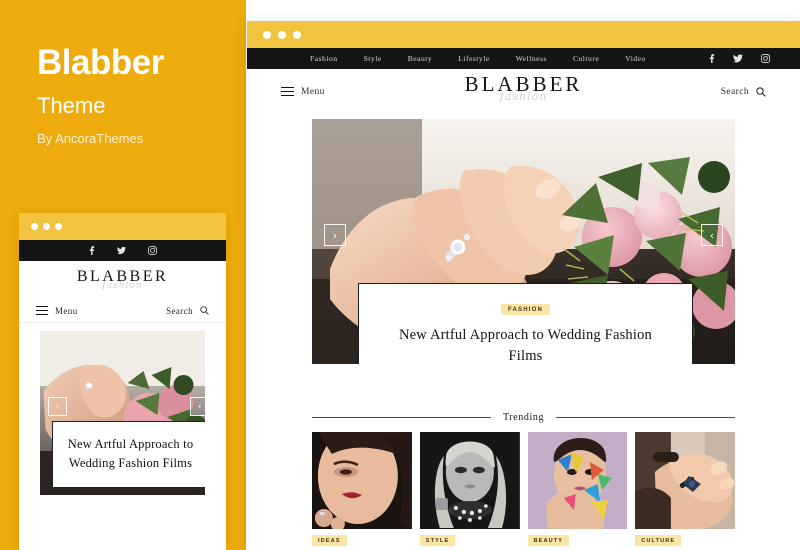 The height and width of the screenshot is (550, 800). What do you see at coordinates (57, 406) in the screenshot?
I see `mobile-hero-prev-arrow: ›` at bounding box center [57, 406].